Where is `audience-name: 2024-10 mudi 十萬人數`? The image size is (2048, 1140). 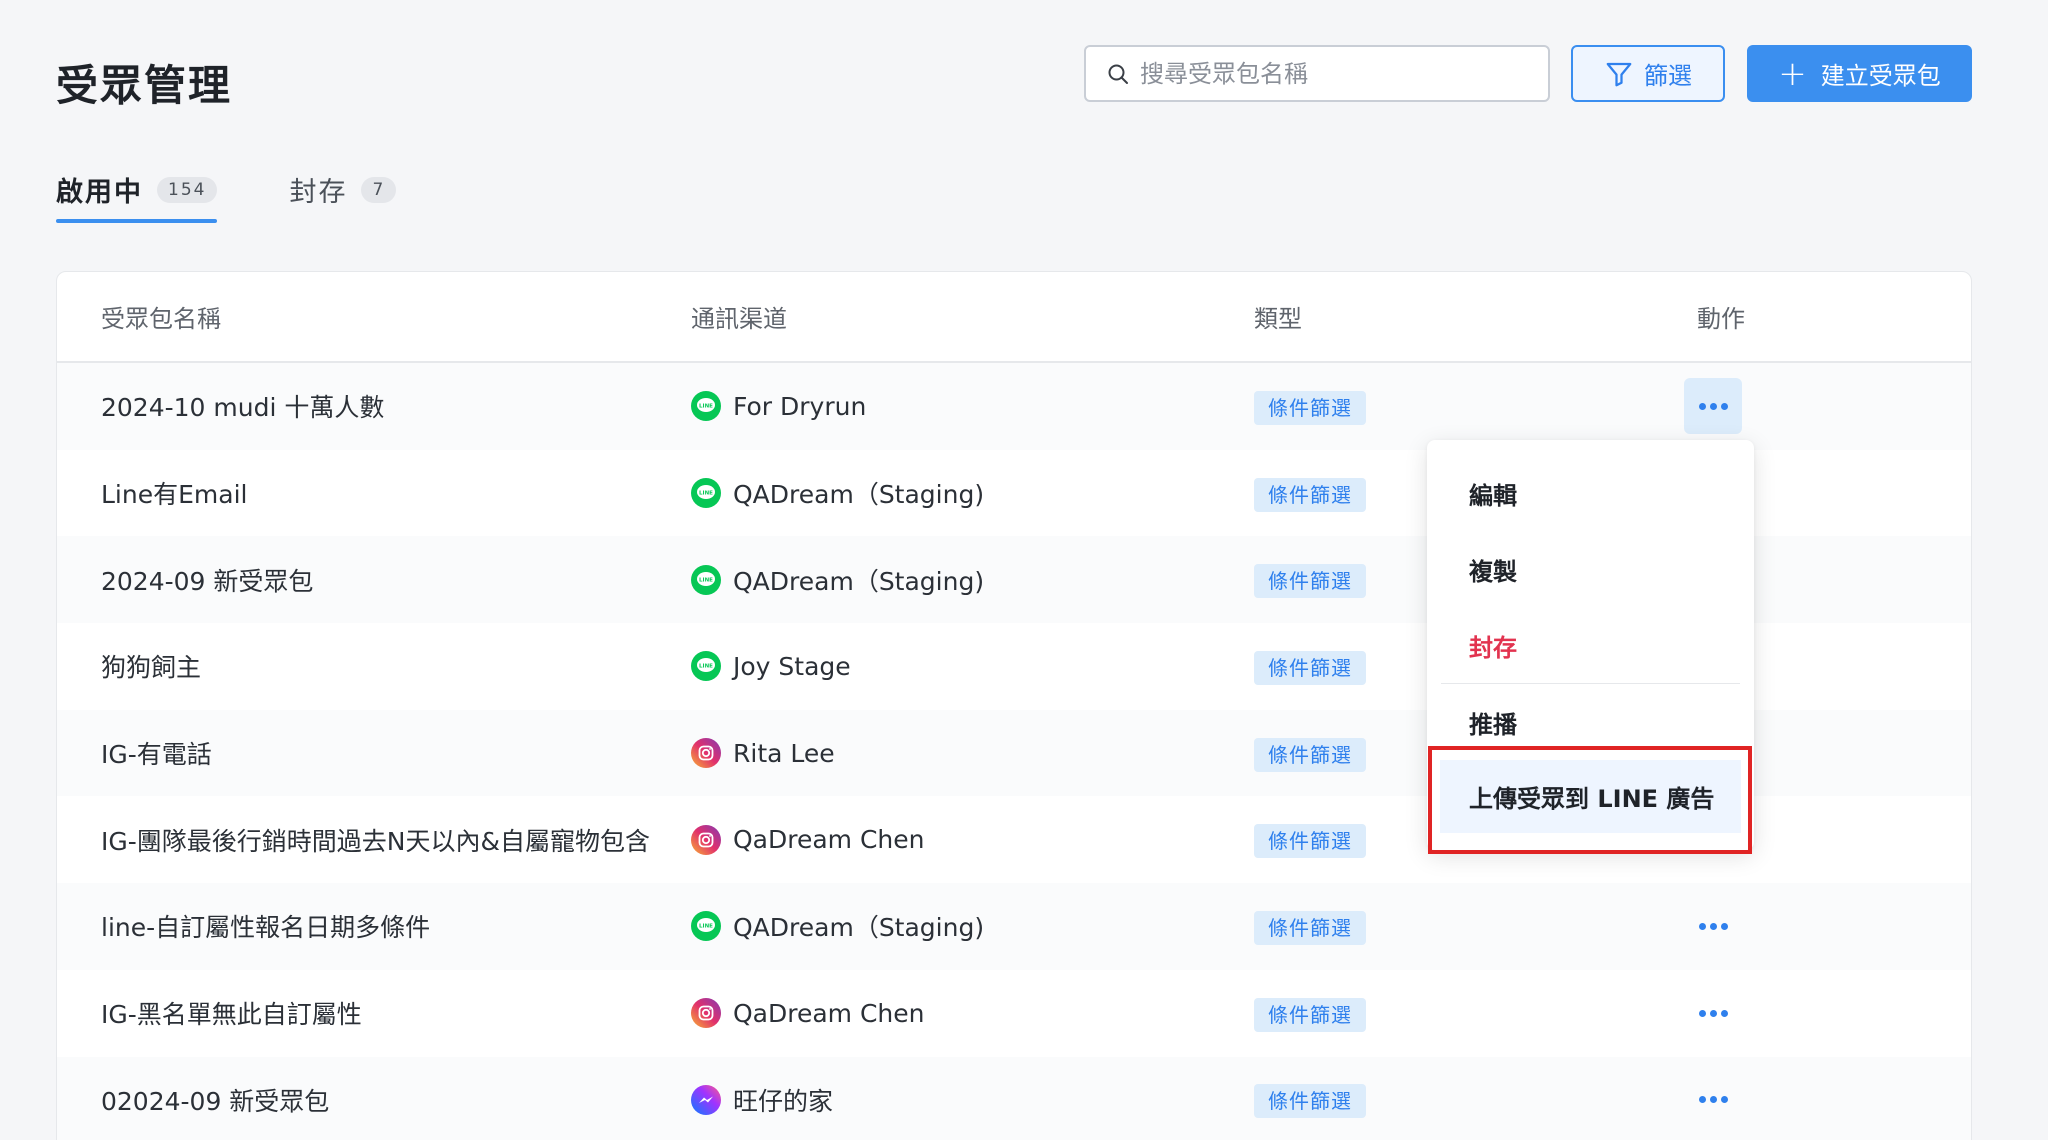
audience-name: 2024-10 mudi 十萬人數 is located at coordinates (243, 408).